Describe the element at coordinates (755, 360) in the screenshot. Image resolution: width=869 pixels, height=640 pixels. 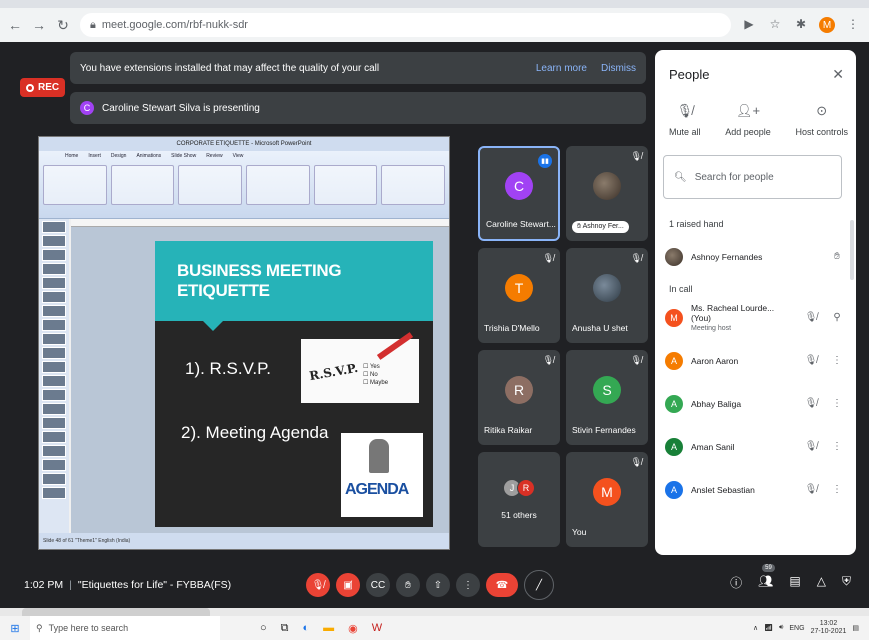
I see `person-row: A Aaron Aaron 🎙︎̸ ⋮` at that location.